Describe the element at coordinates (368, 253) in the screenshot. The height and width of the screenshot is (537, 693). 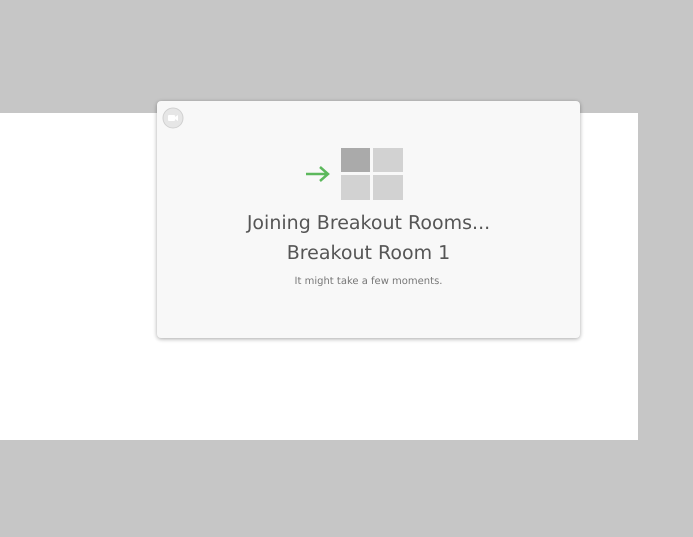
I see `room-name: Breakout Room 1` at that location.